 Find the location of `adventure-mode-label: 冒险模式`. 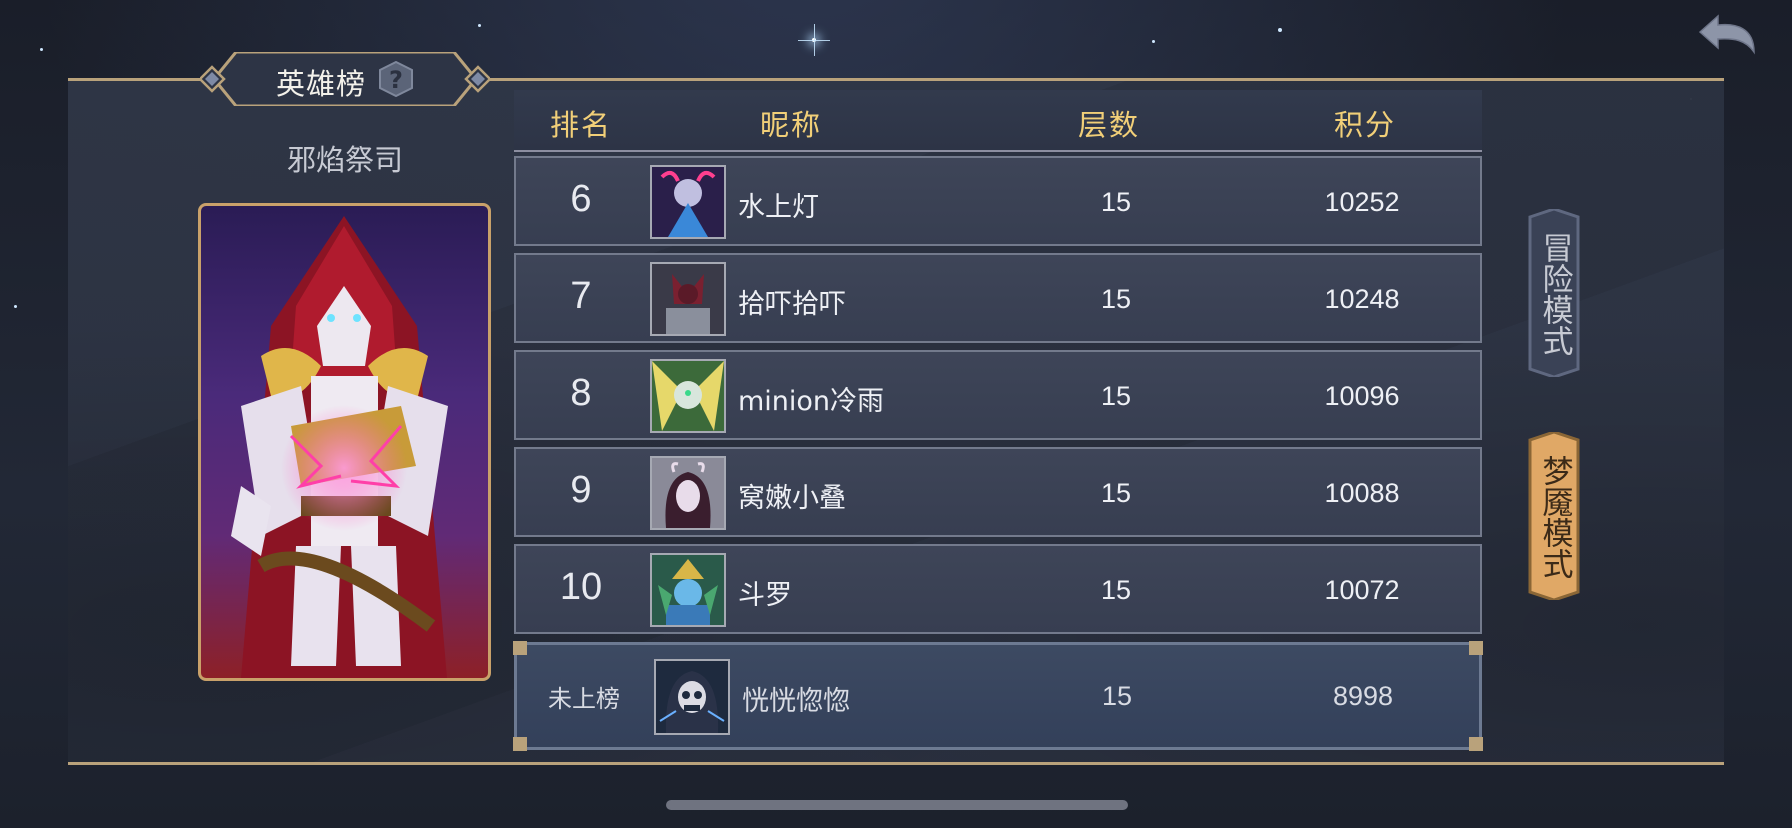

adventure-mode-label: 冒险模式 is located at coordinates (1554, 294).